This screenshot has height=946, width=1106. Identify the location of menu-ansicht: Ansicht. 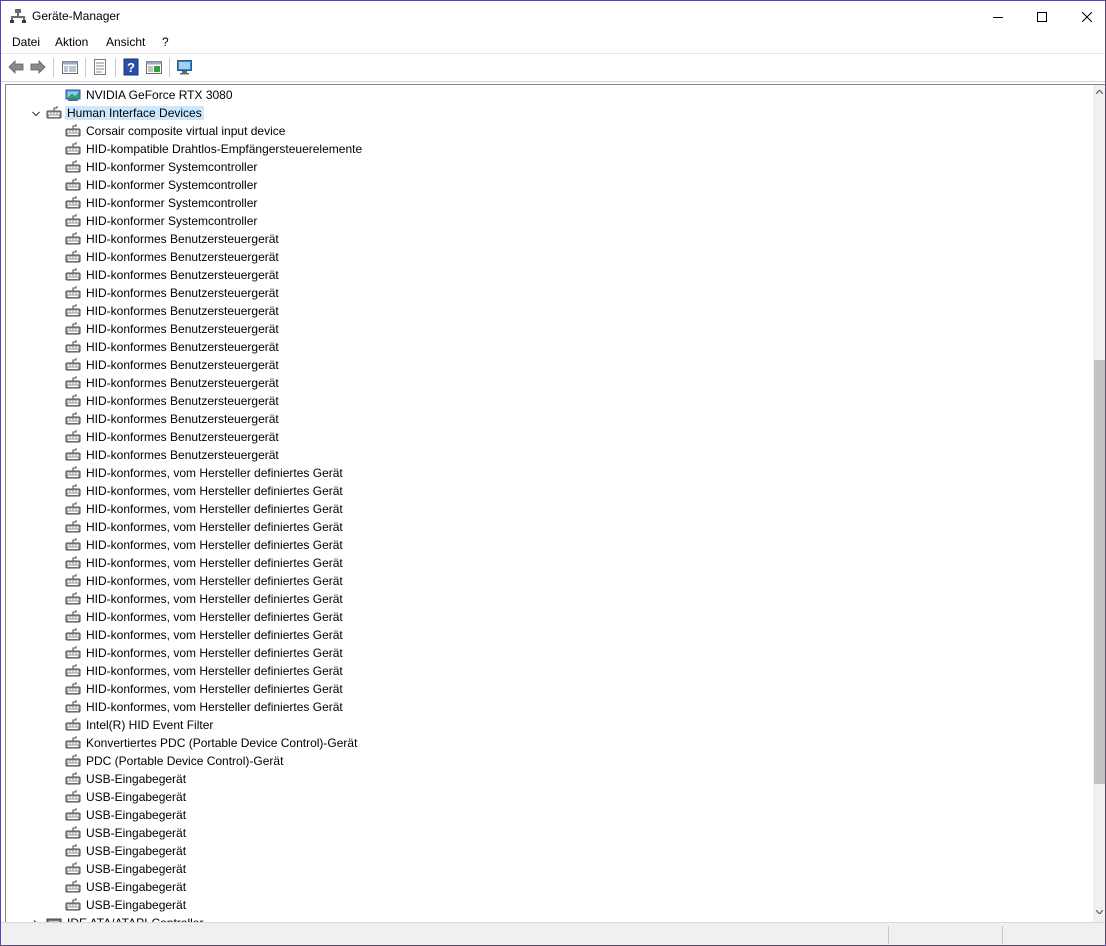
(125, 42).